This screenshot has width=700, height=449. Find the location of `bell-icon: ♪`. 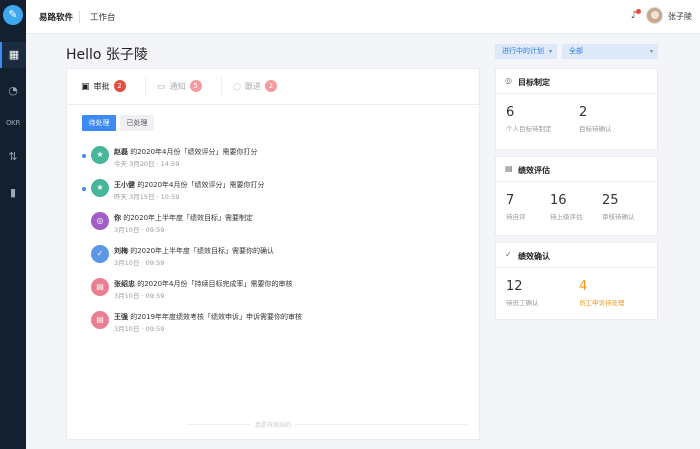

bell-icon: ♪ is located at coordinates (634, 16).